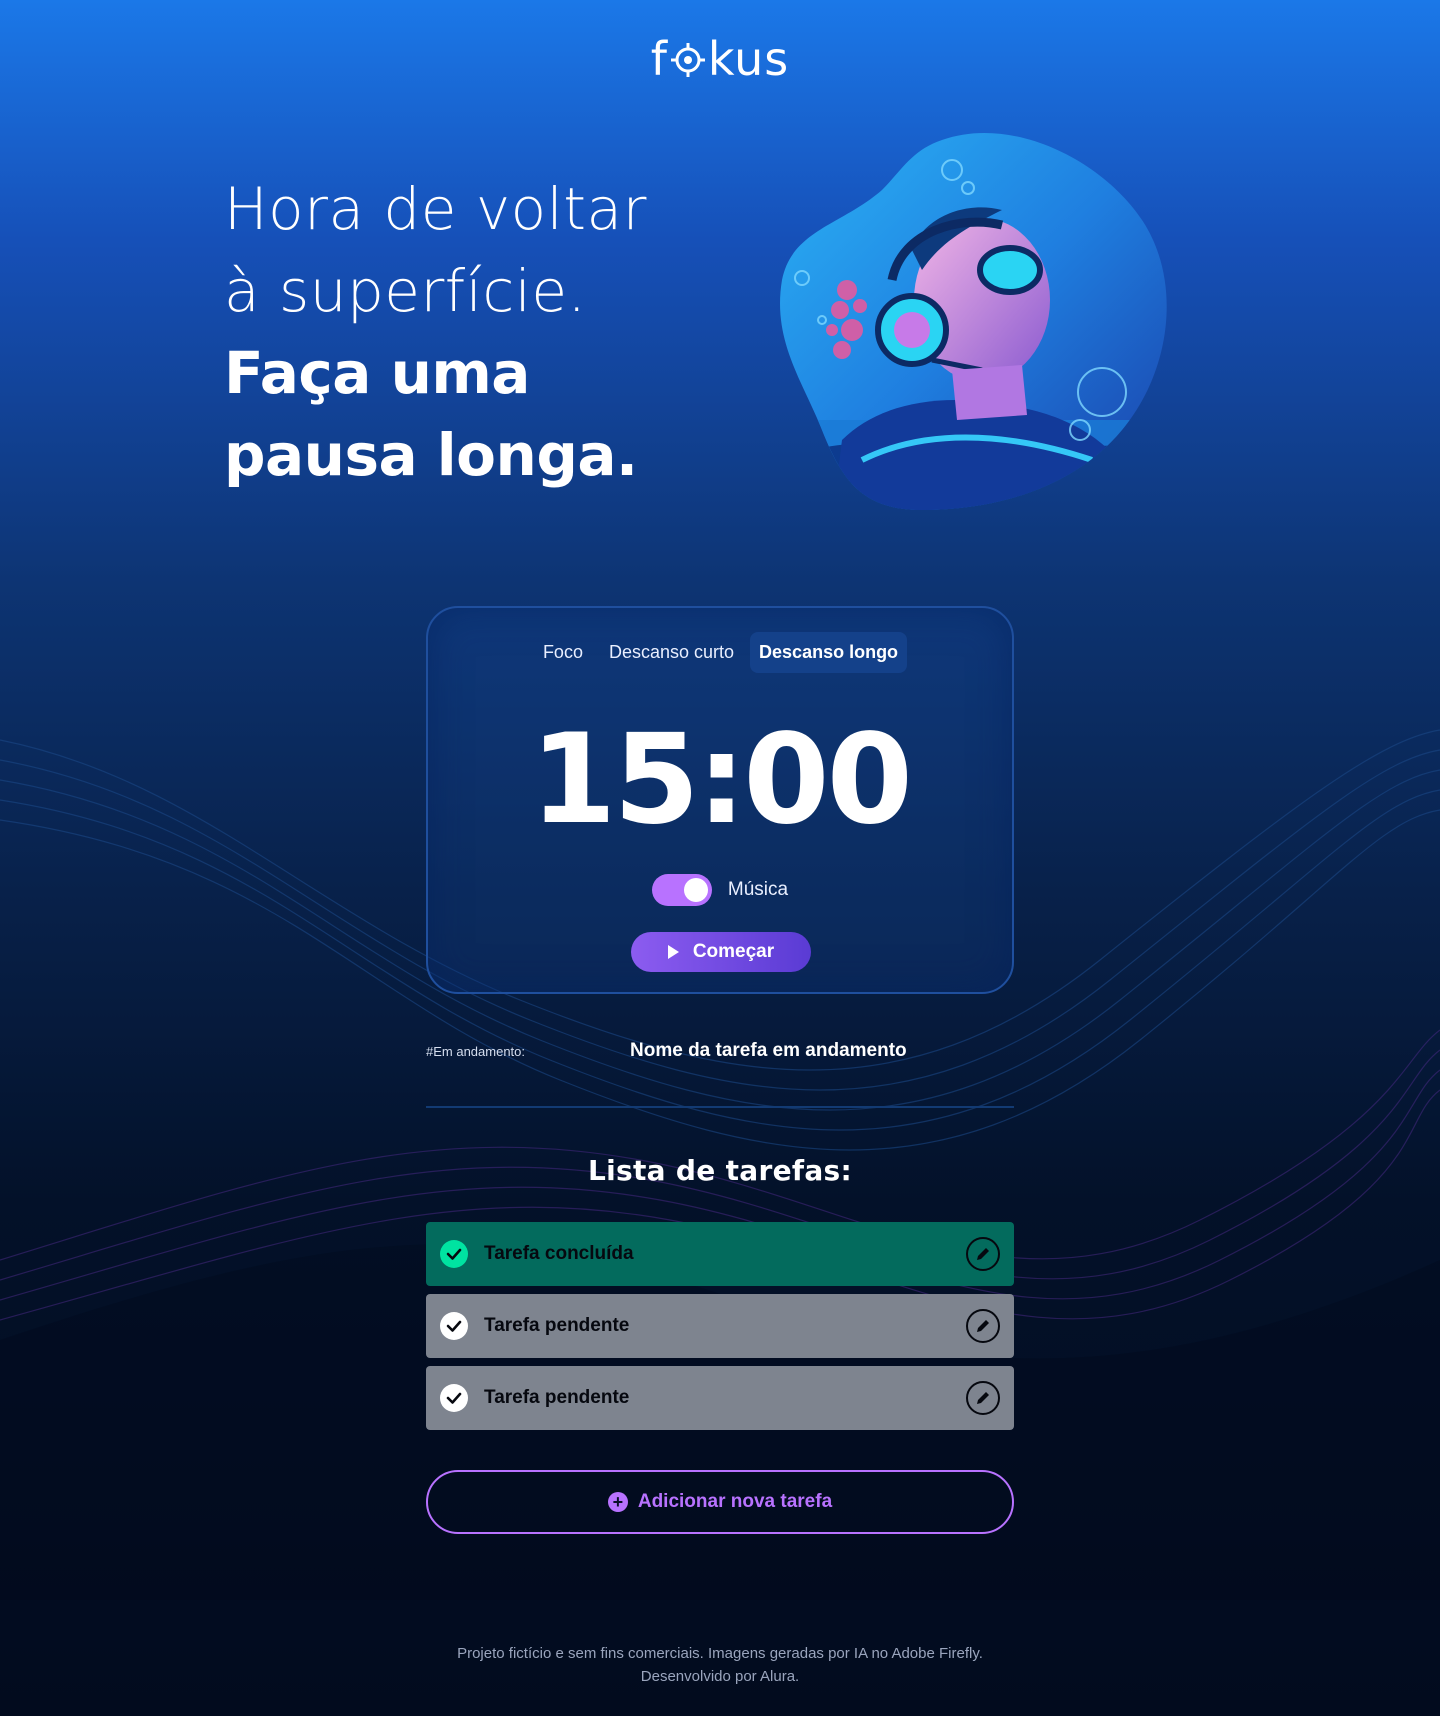 This screenshot has height=1716, width=1440. What do you see at coordinates (748, 59) in the screenshot?
I see `logo-text-end: kus` at bounding box center [748, 59].